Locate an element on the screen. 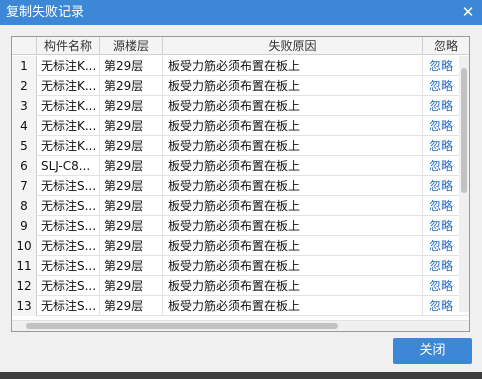 Image resolution: width=482 pixels, height=379 pixels. row-index: 10 is located at coordinates (24, 246).